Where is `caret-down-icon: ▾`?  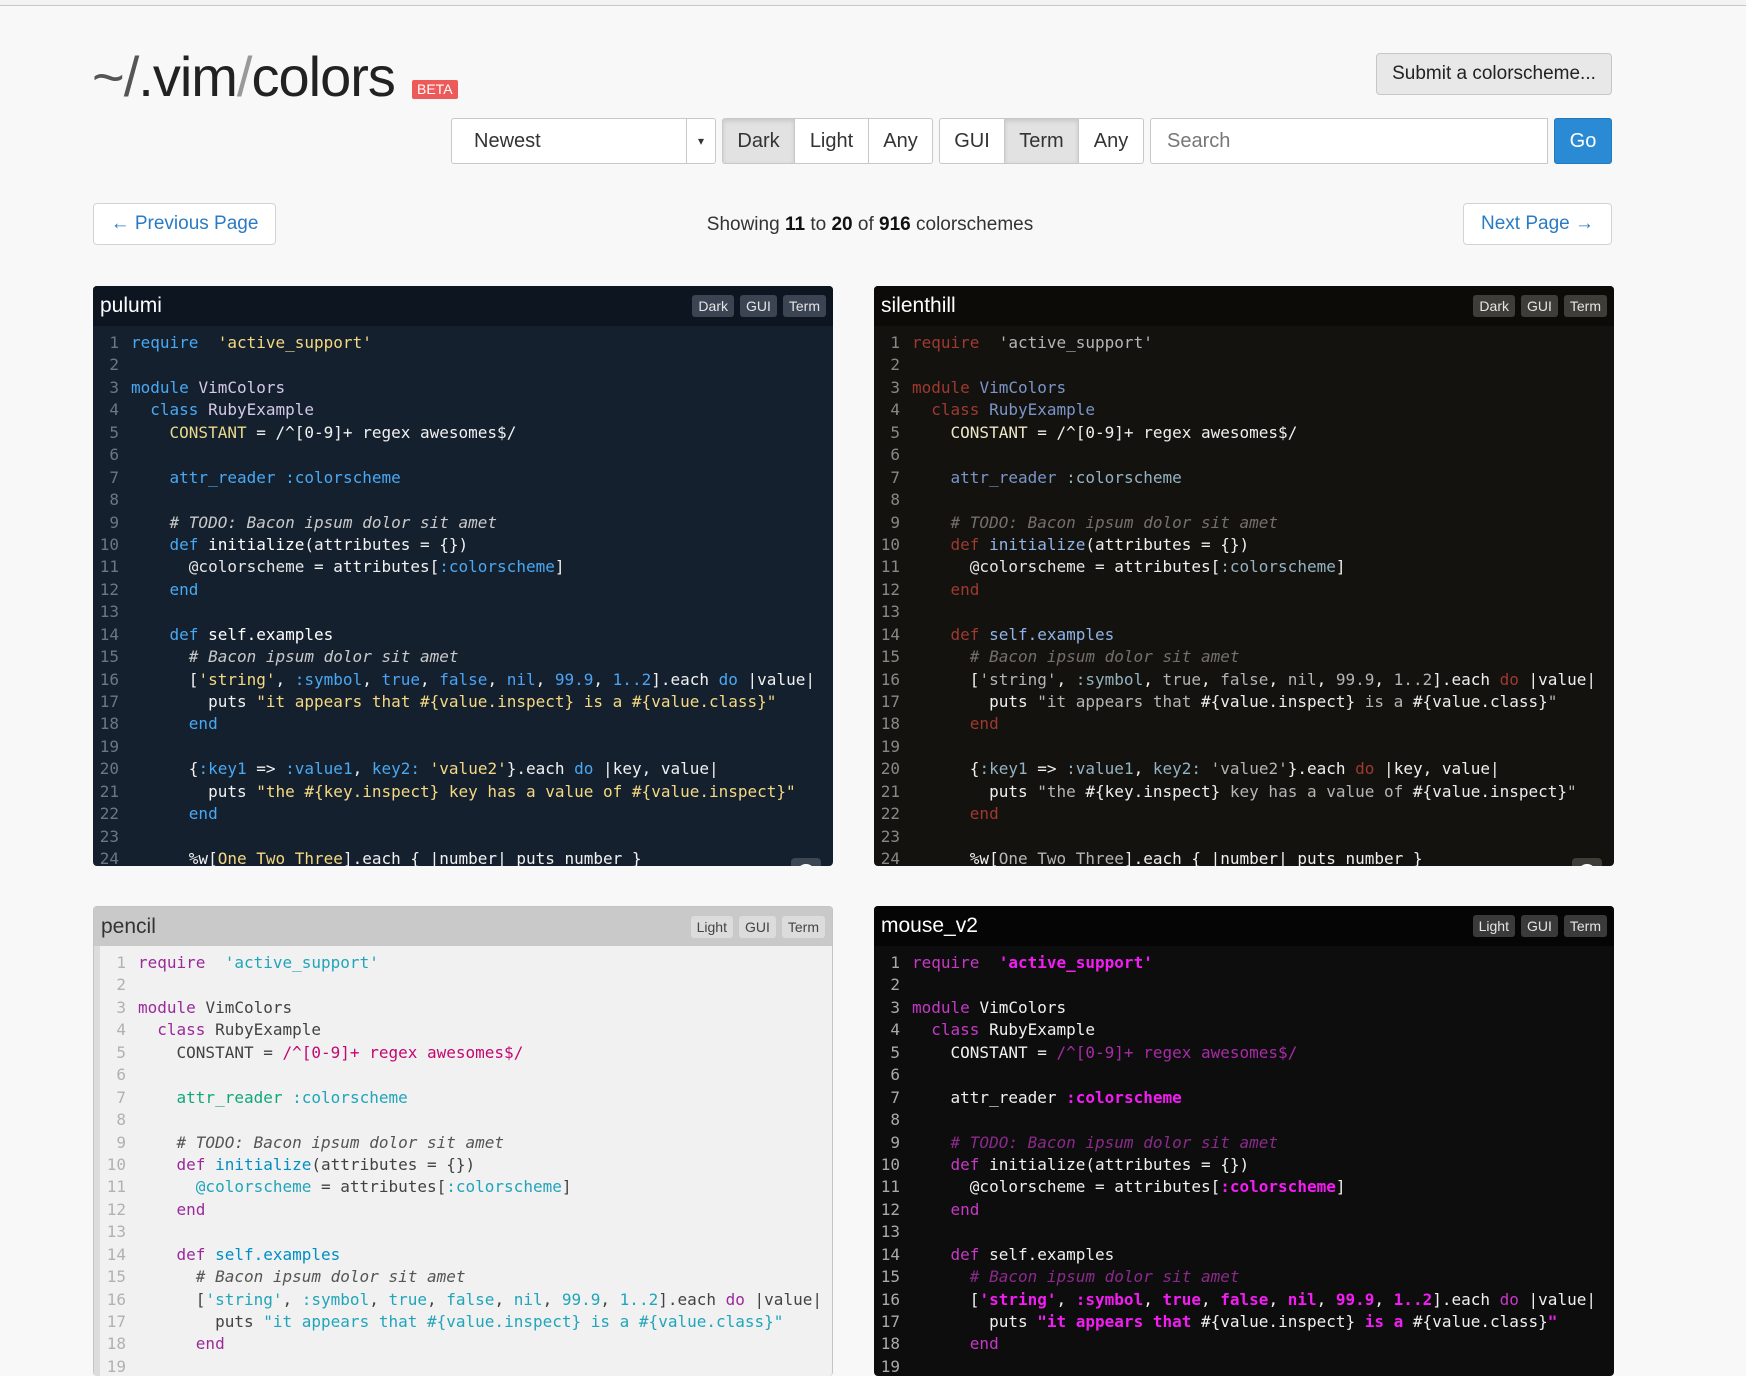 caret-down-icon: ▾ is located at coordinates (700, 141).